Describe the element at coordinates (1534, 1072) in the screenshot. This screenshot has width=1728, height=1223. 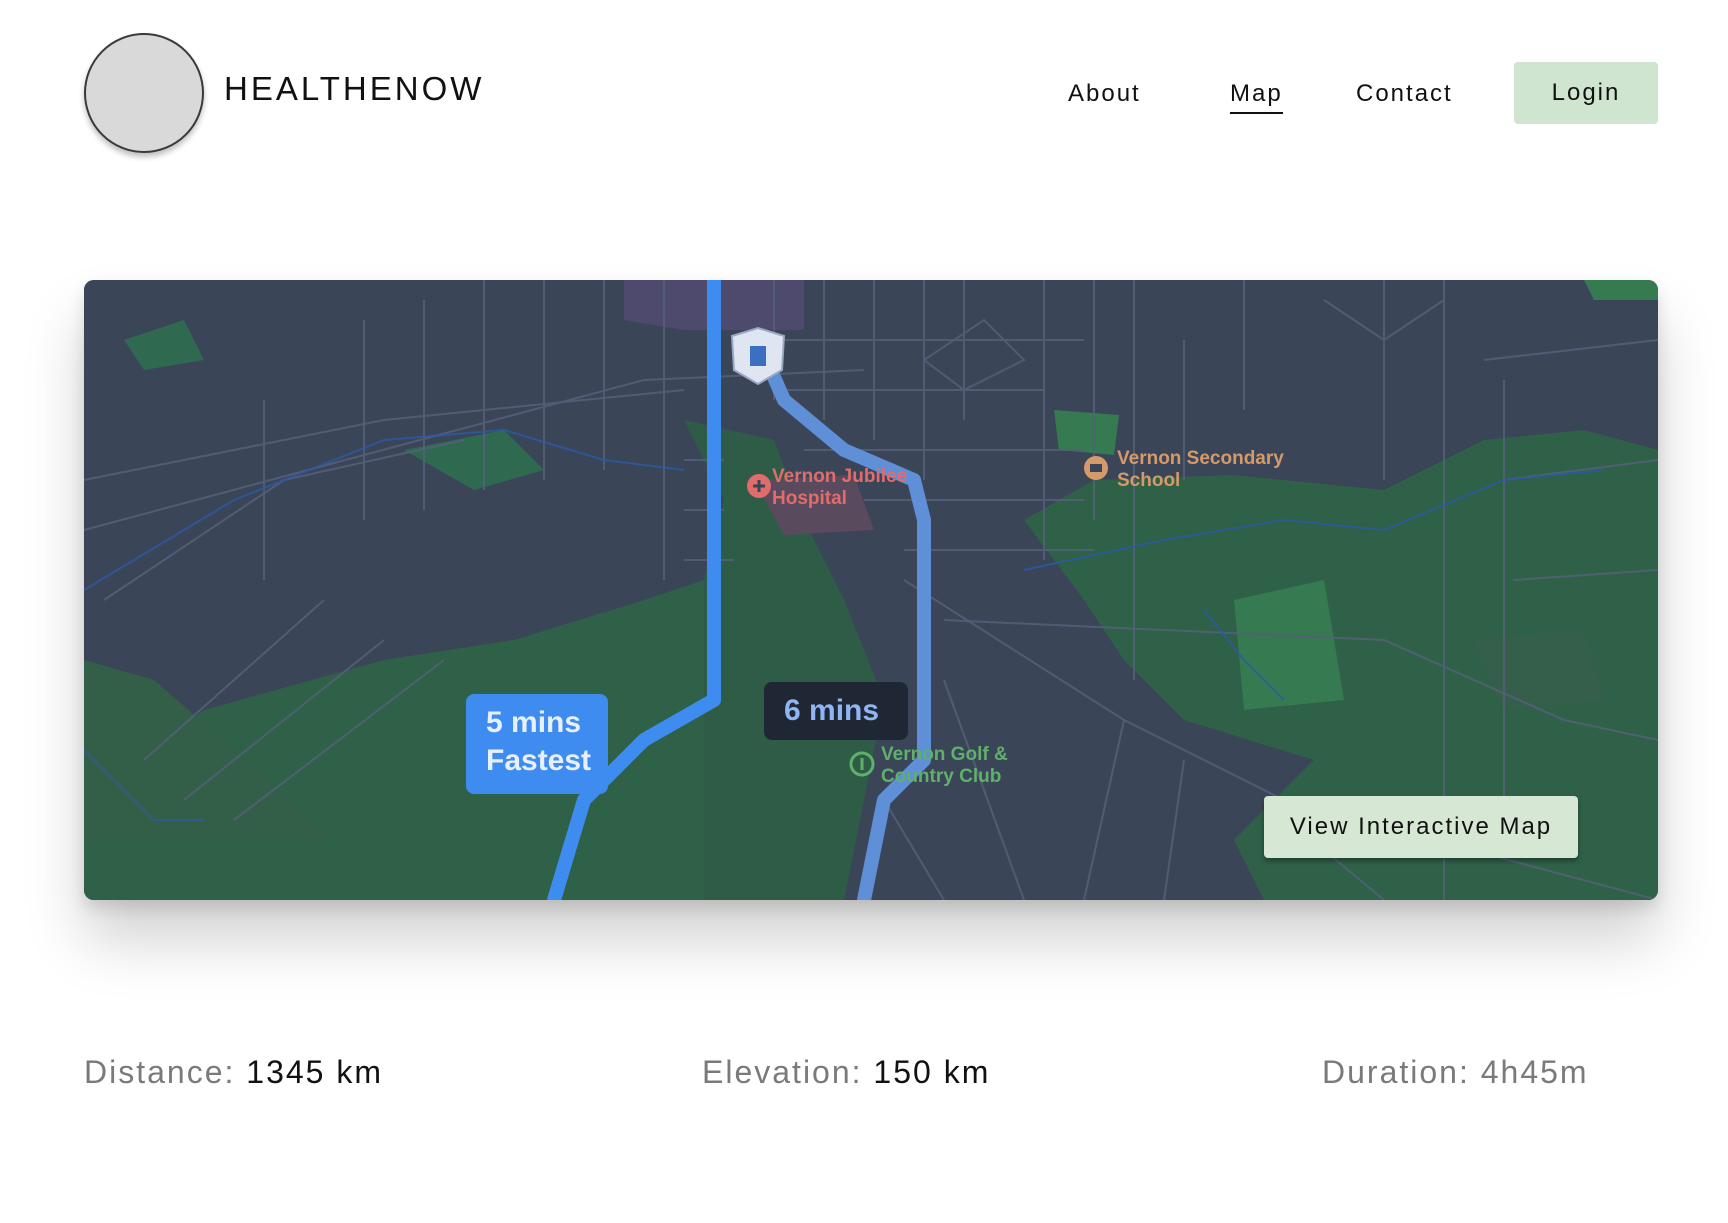
I see `stat-duration-value: 4h45m` at that location.